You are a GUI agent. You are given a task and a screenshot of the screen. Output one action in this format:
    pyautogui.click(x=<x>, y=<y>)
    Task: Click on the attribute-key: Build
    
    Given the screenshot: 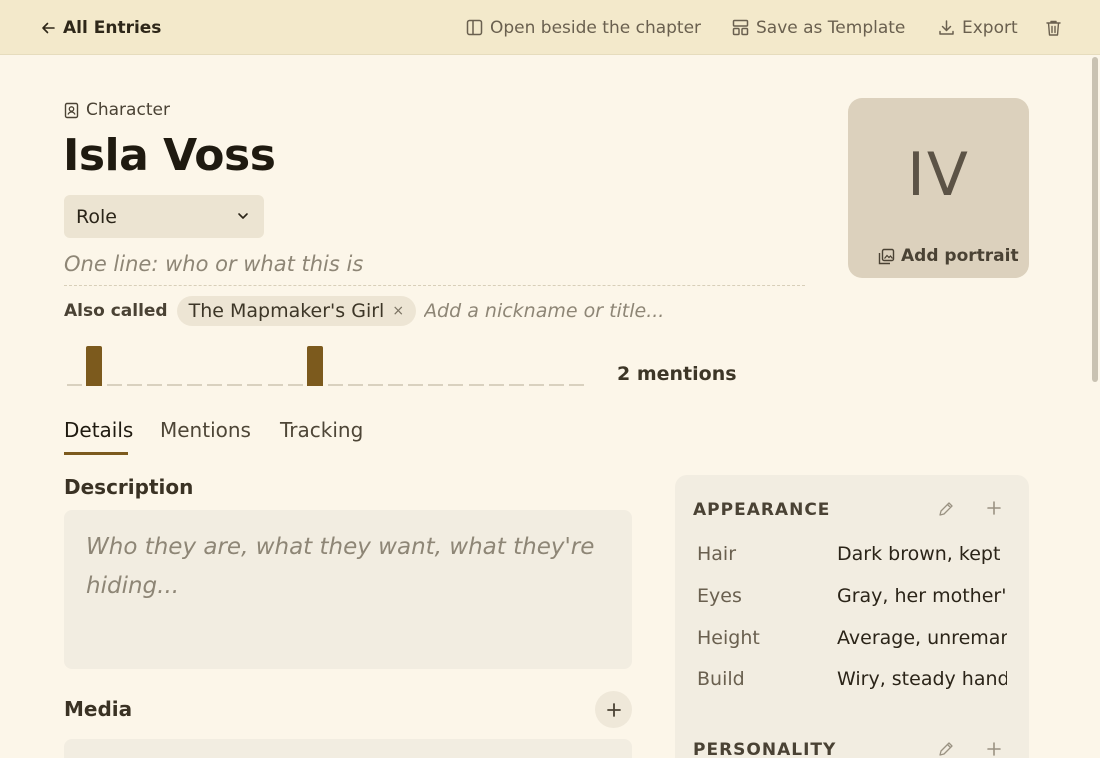 What is the action you would take?
    pyautogui.click(x=721, y=679)
    